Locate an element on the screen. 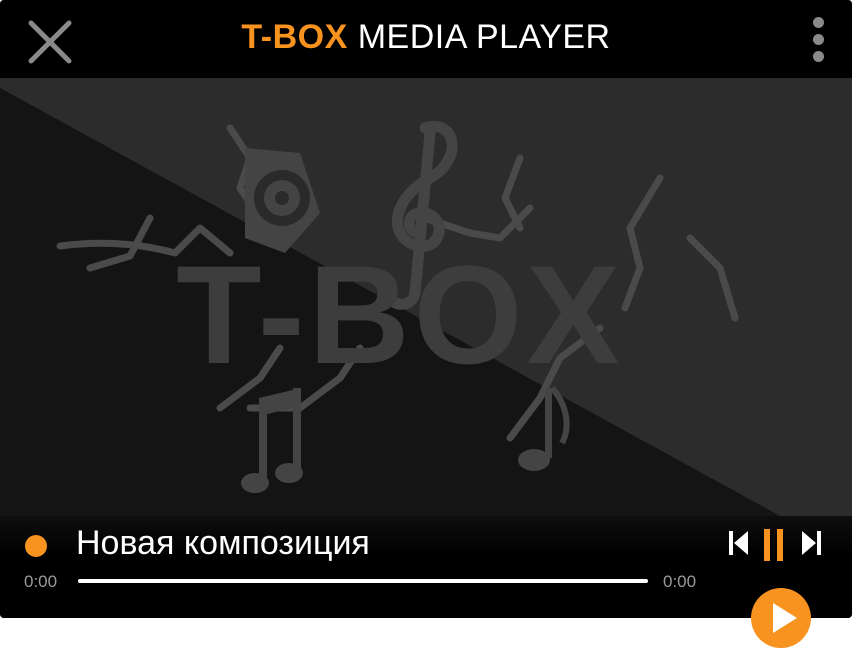 The image size is (852, 648). title-bar: T-BOX MEDIA PLAYER is located at coordinates (426, 39).